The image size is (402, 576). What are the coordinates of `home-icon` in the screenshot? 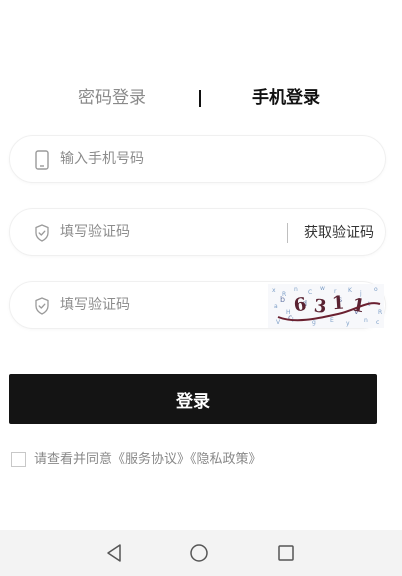 It's located at (199, 553).